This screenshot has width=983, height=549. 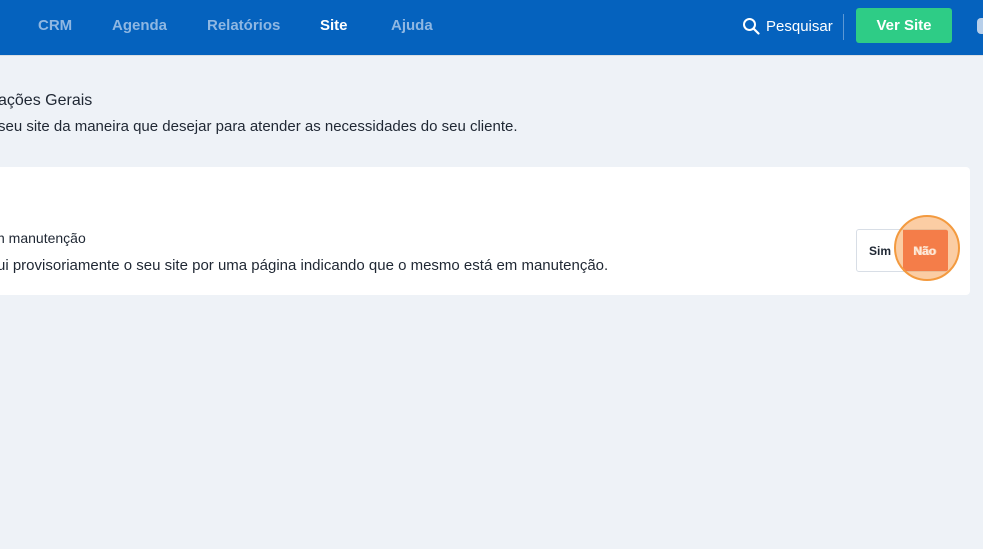 I want to click on maintenance-setting-title: n manutenção, so click(x=43, y=238).